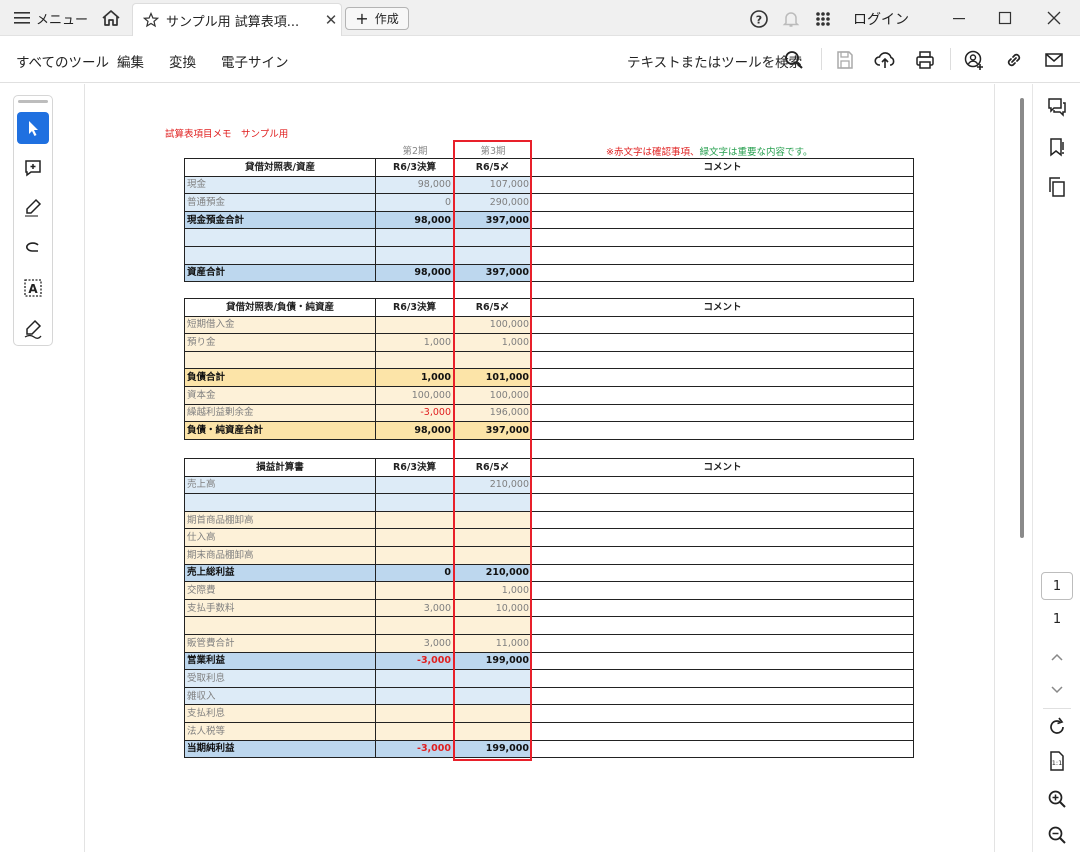 This screenshot has width=1080, height=852. Describe the element at coordinates (227, 134) in the screenshot. I see `sheet-title: 試算表項目メモ サンプル用` at that location.